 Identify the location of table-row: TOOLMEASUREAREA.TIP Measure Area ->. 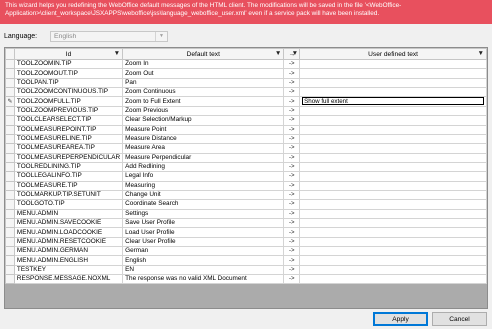
(246, 148).